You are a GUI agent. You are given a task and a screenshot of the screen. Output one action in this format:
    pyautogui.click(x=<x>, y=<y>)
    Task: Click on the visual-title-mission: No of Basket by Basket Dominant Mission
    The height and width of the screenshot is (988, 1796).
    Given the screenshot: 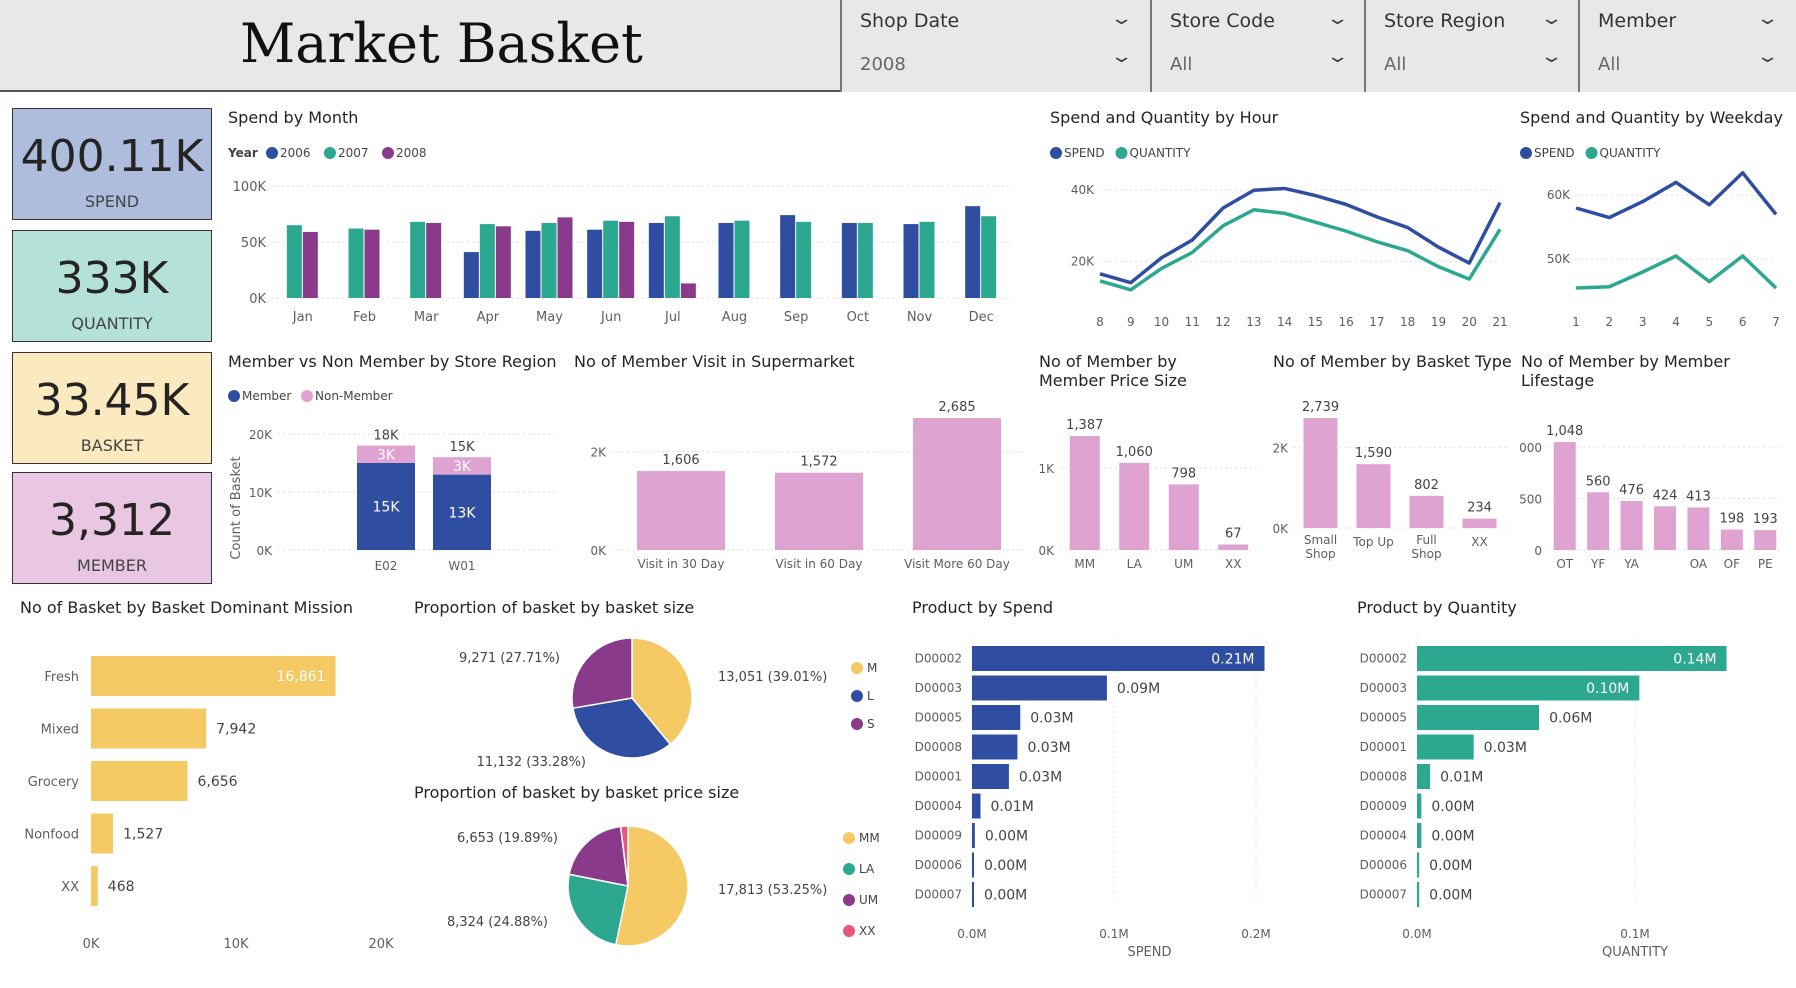 What is the action you would take?
    pyautogui.click(x=186, y=607)
    